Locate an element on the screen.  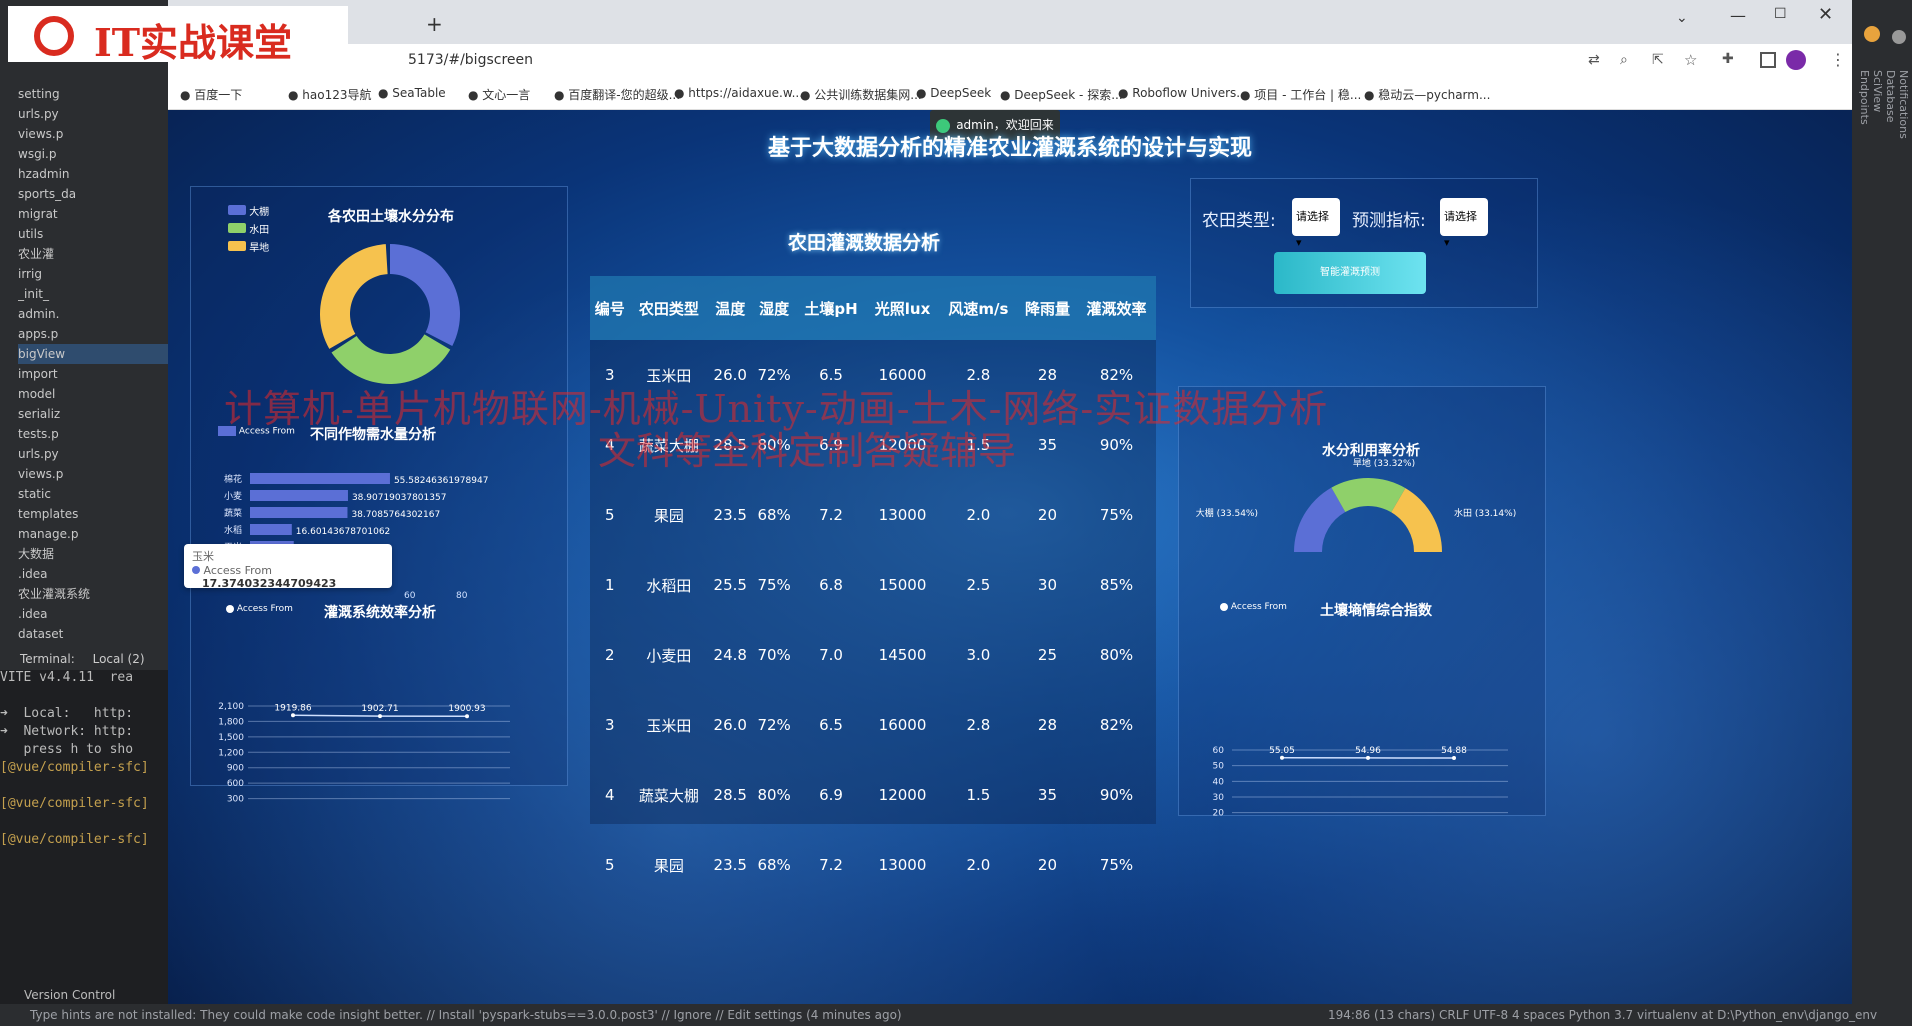
bookmark-item: ● SeaTable is located at coordinates (412, 93).